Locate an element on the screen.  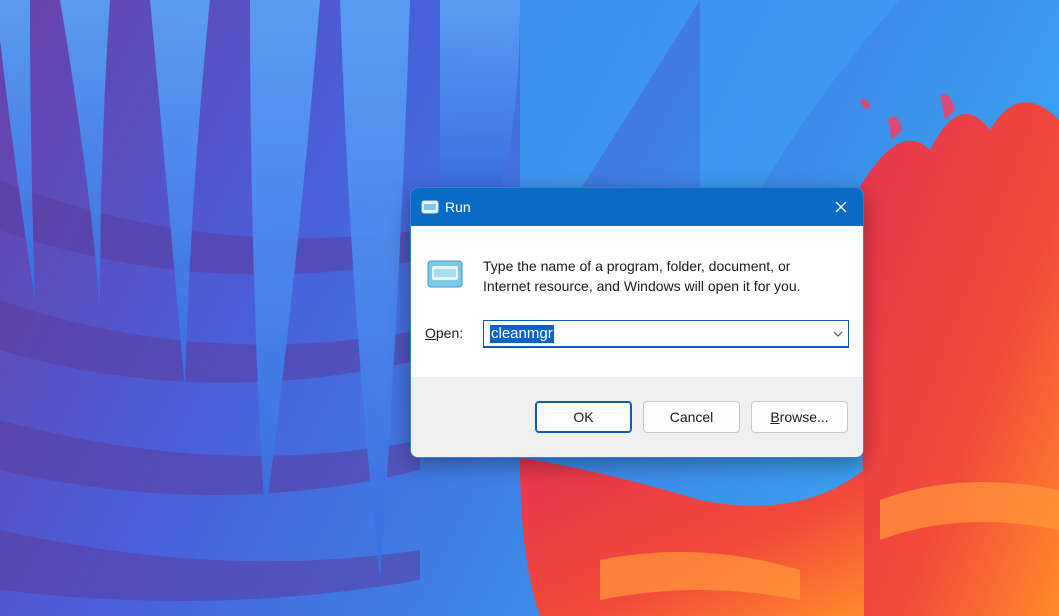
open-combobox: cleanmgr is located at coordinates (666, 334).